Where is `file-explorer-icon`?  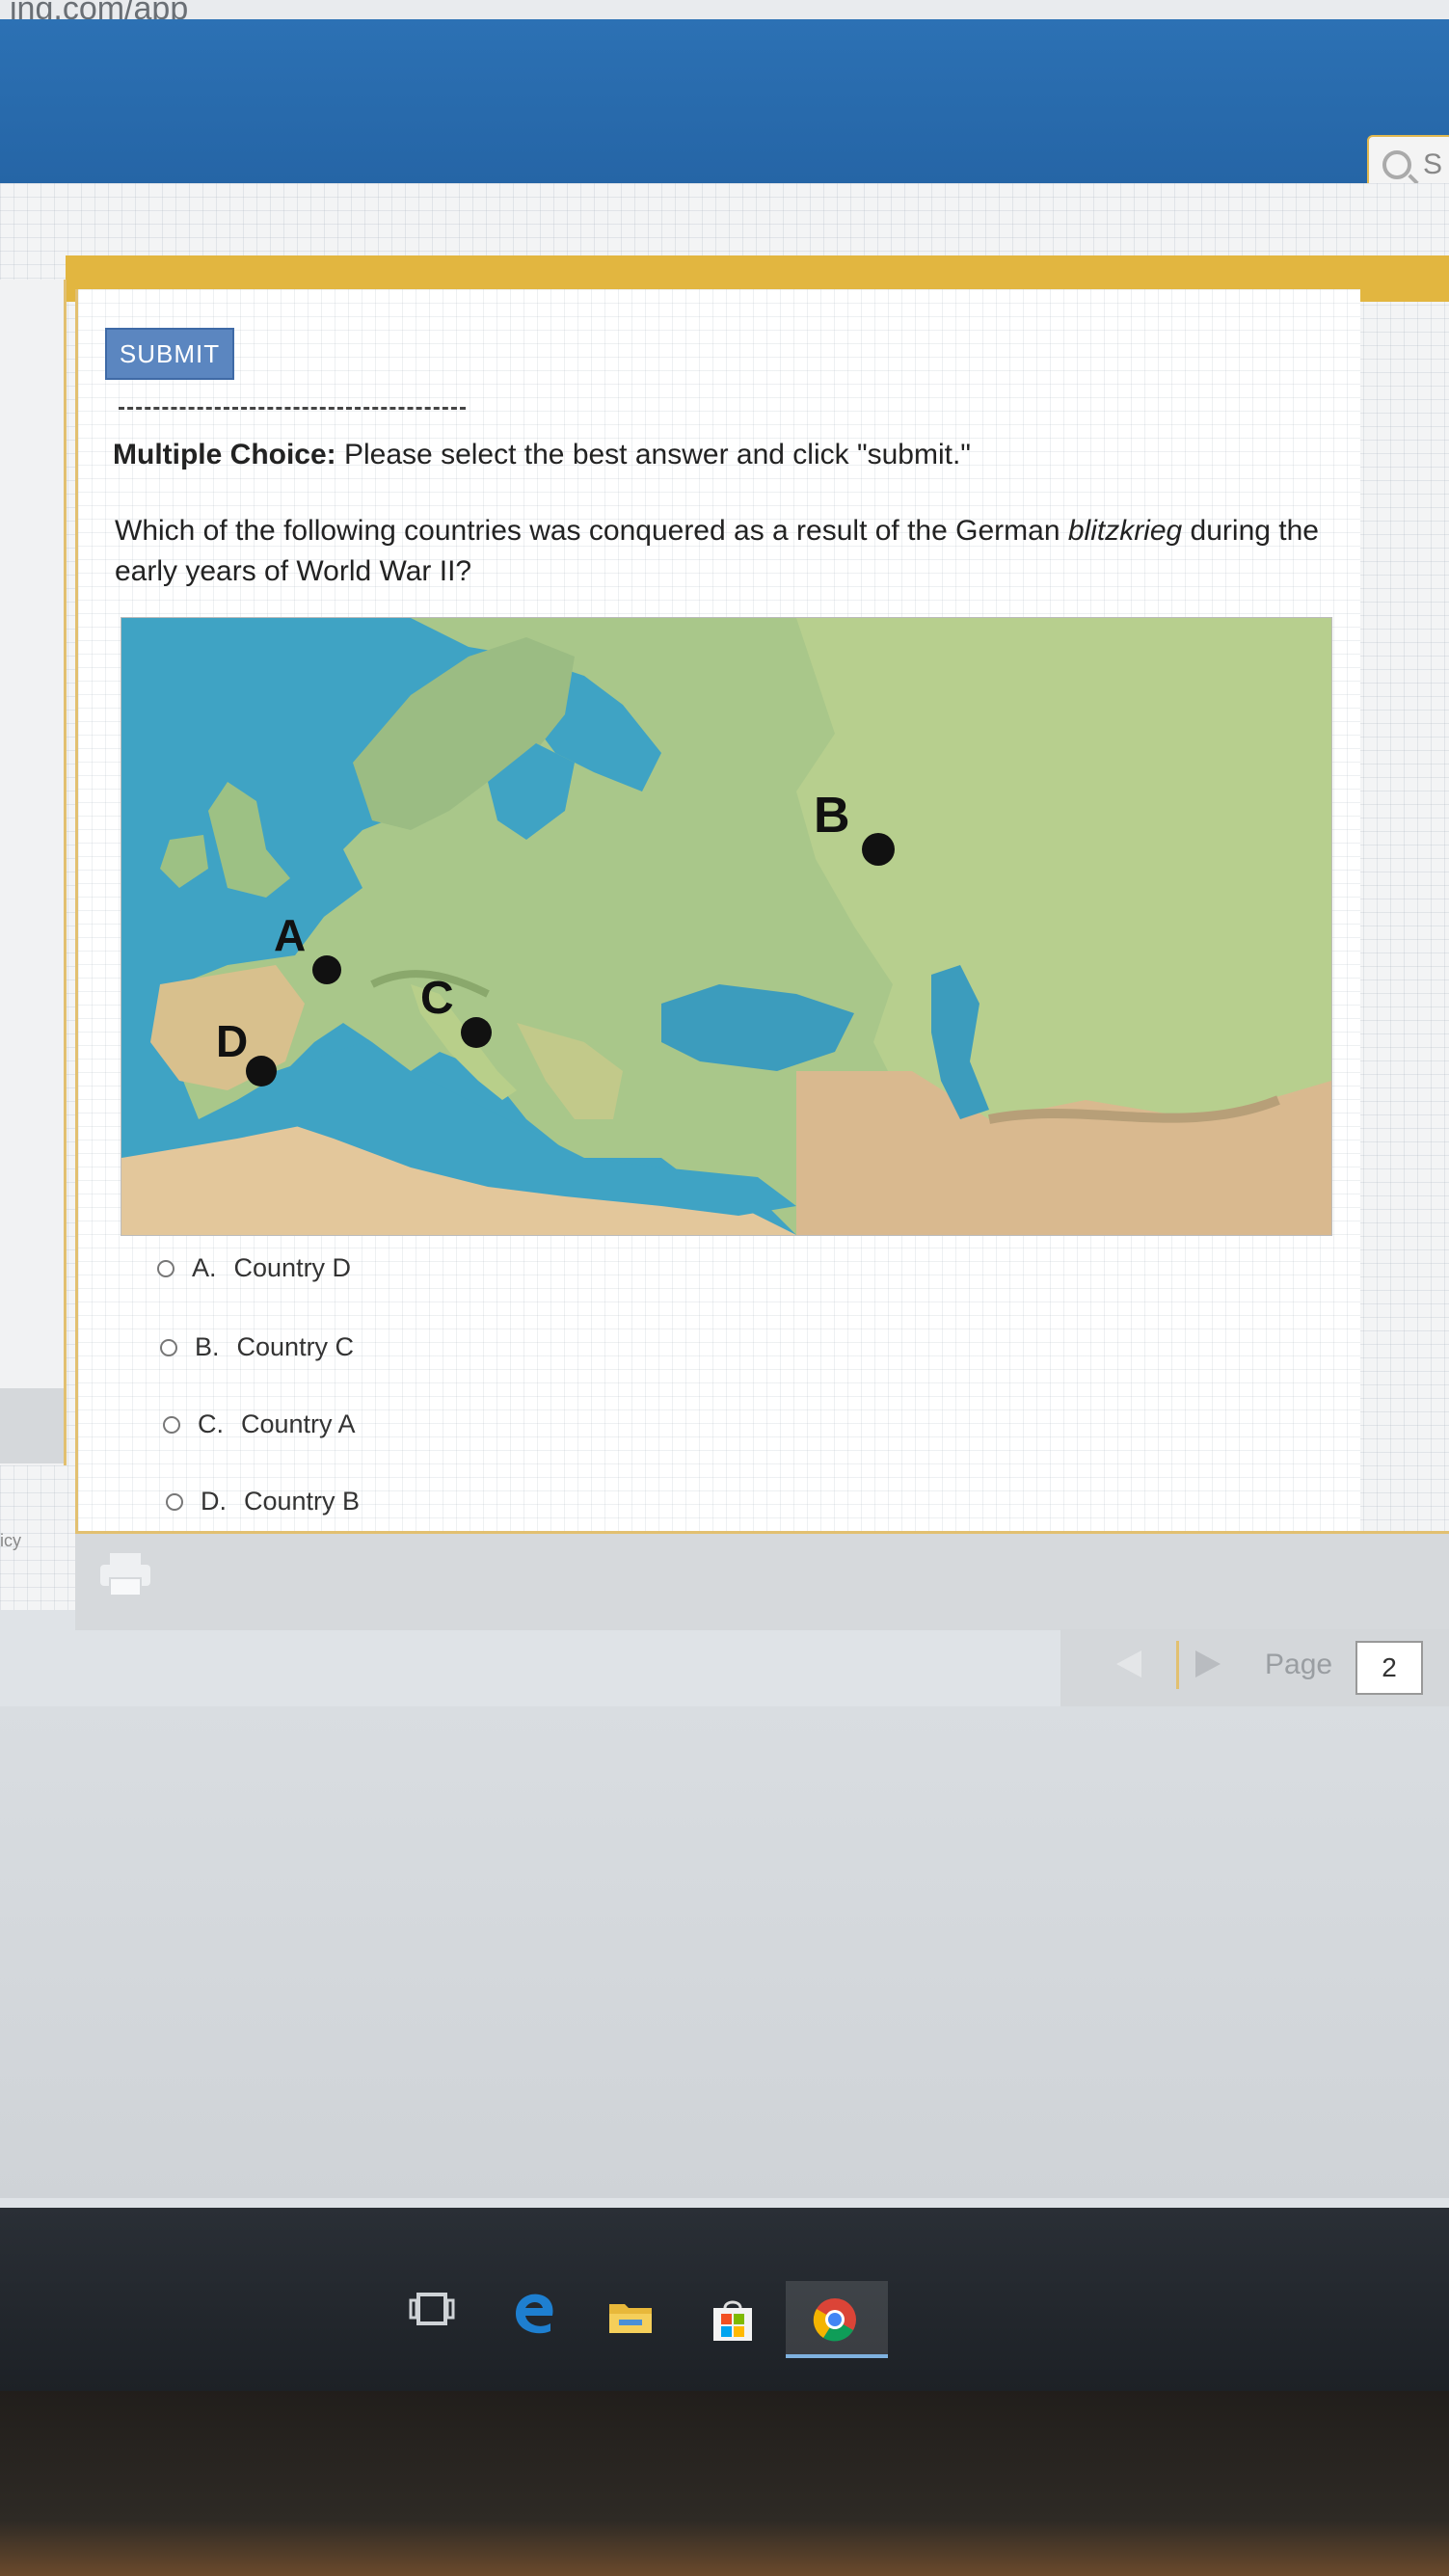 file-explorer-icon is located at coordinates (630, 2316).